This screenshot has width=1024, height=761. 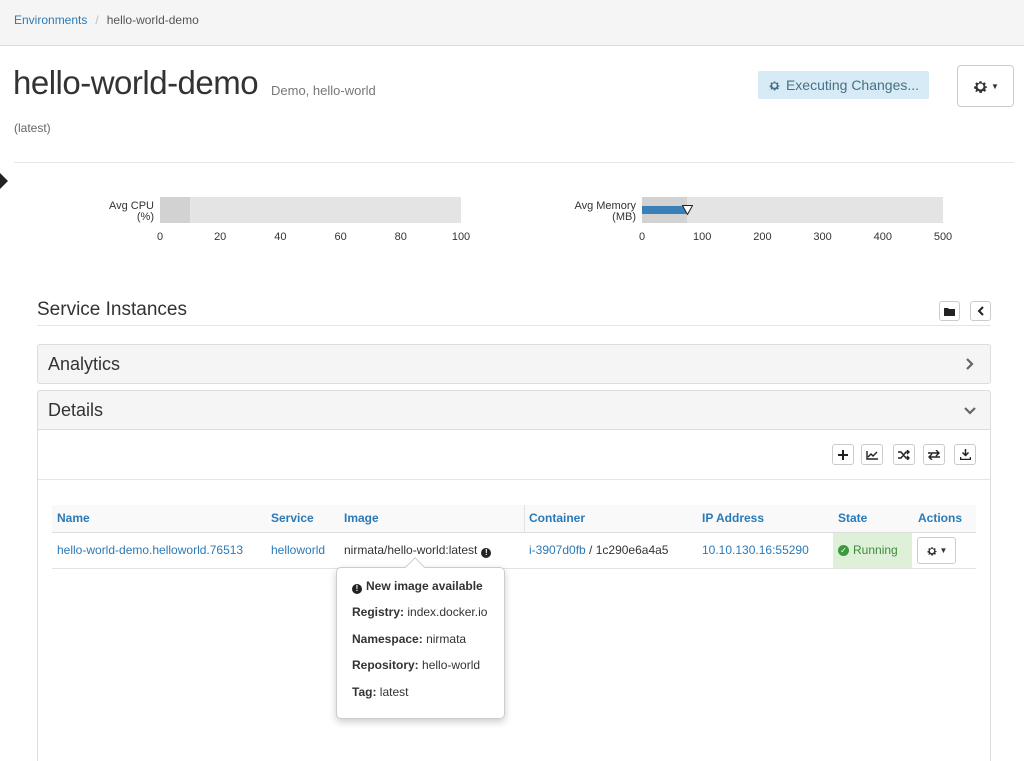 I want to click on popover-registry: Registry: index.docker.io, so click(x=419, y=612).